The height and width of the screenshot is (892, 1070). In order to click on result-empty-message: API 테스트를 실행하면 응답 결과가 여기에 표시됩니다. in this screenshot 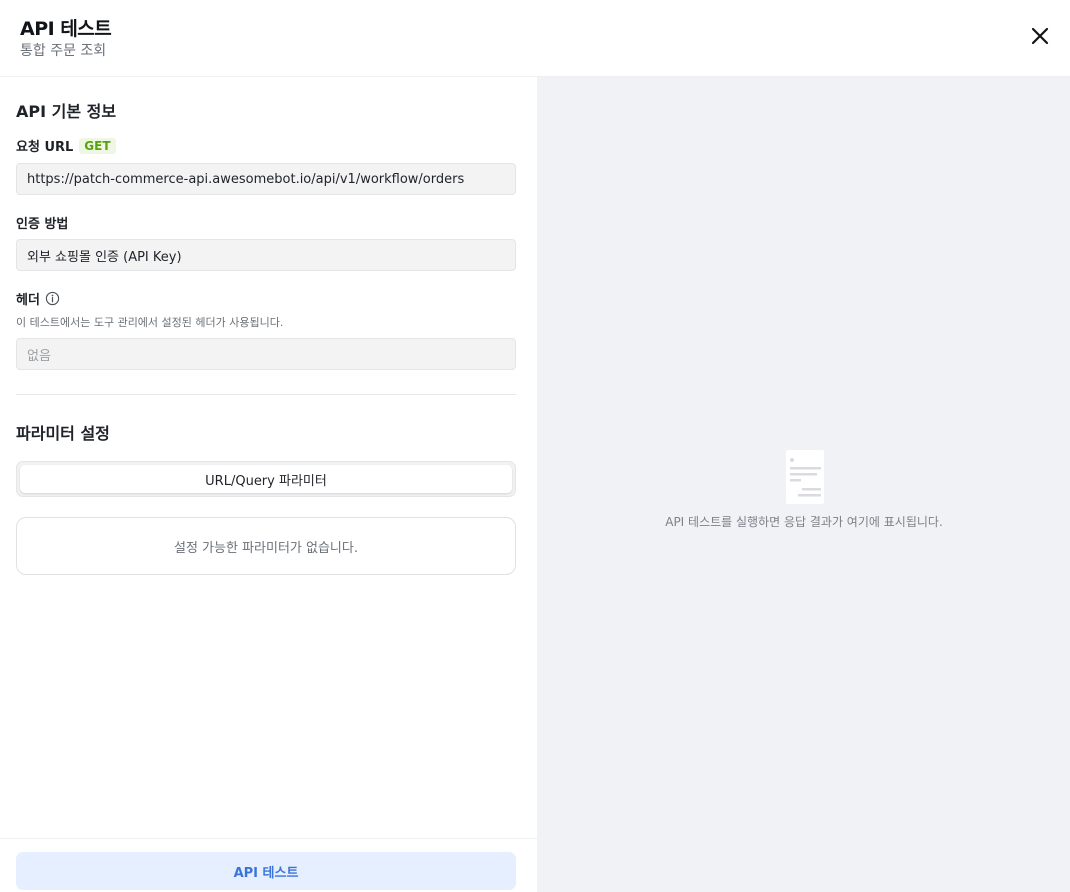, I will do `click(804, 522)`.